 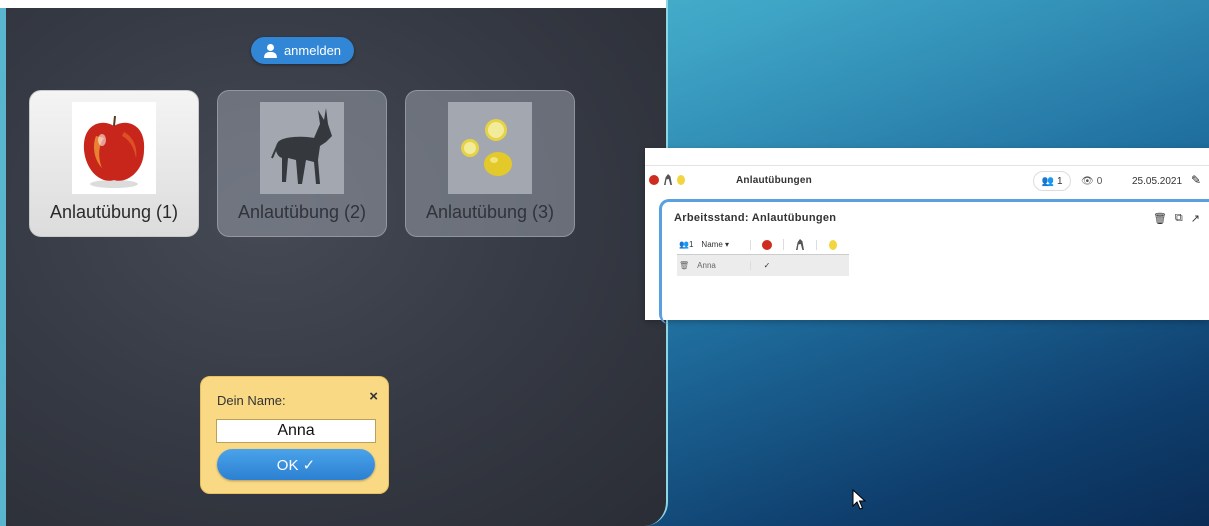 I want to click on exercise-card-1: Anlautübung (1), so click(x=114, y=163).